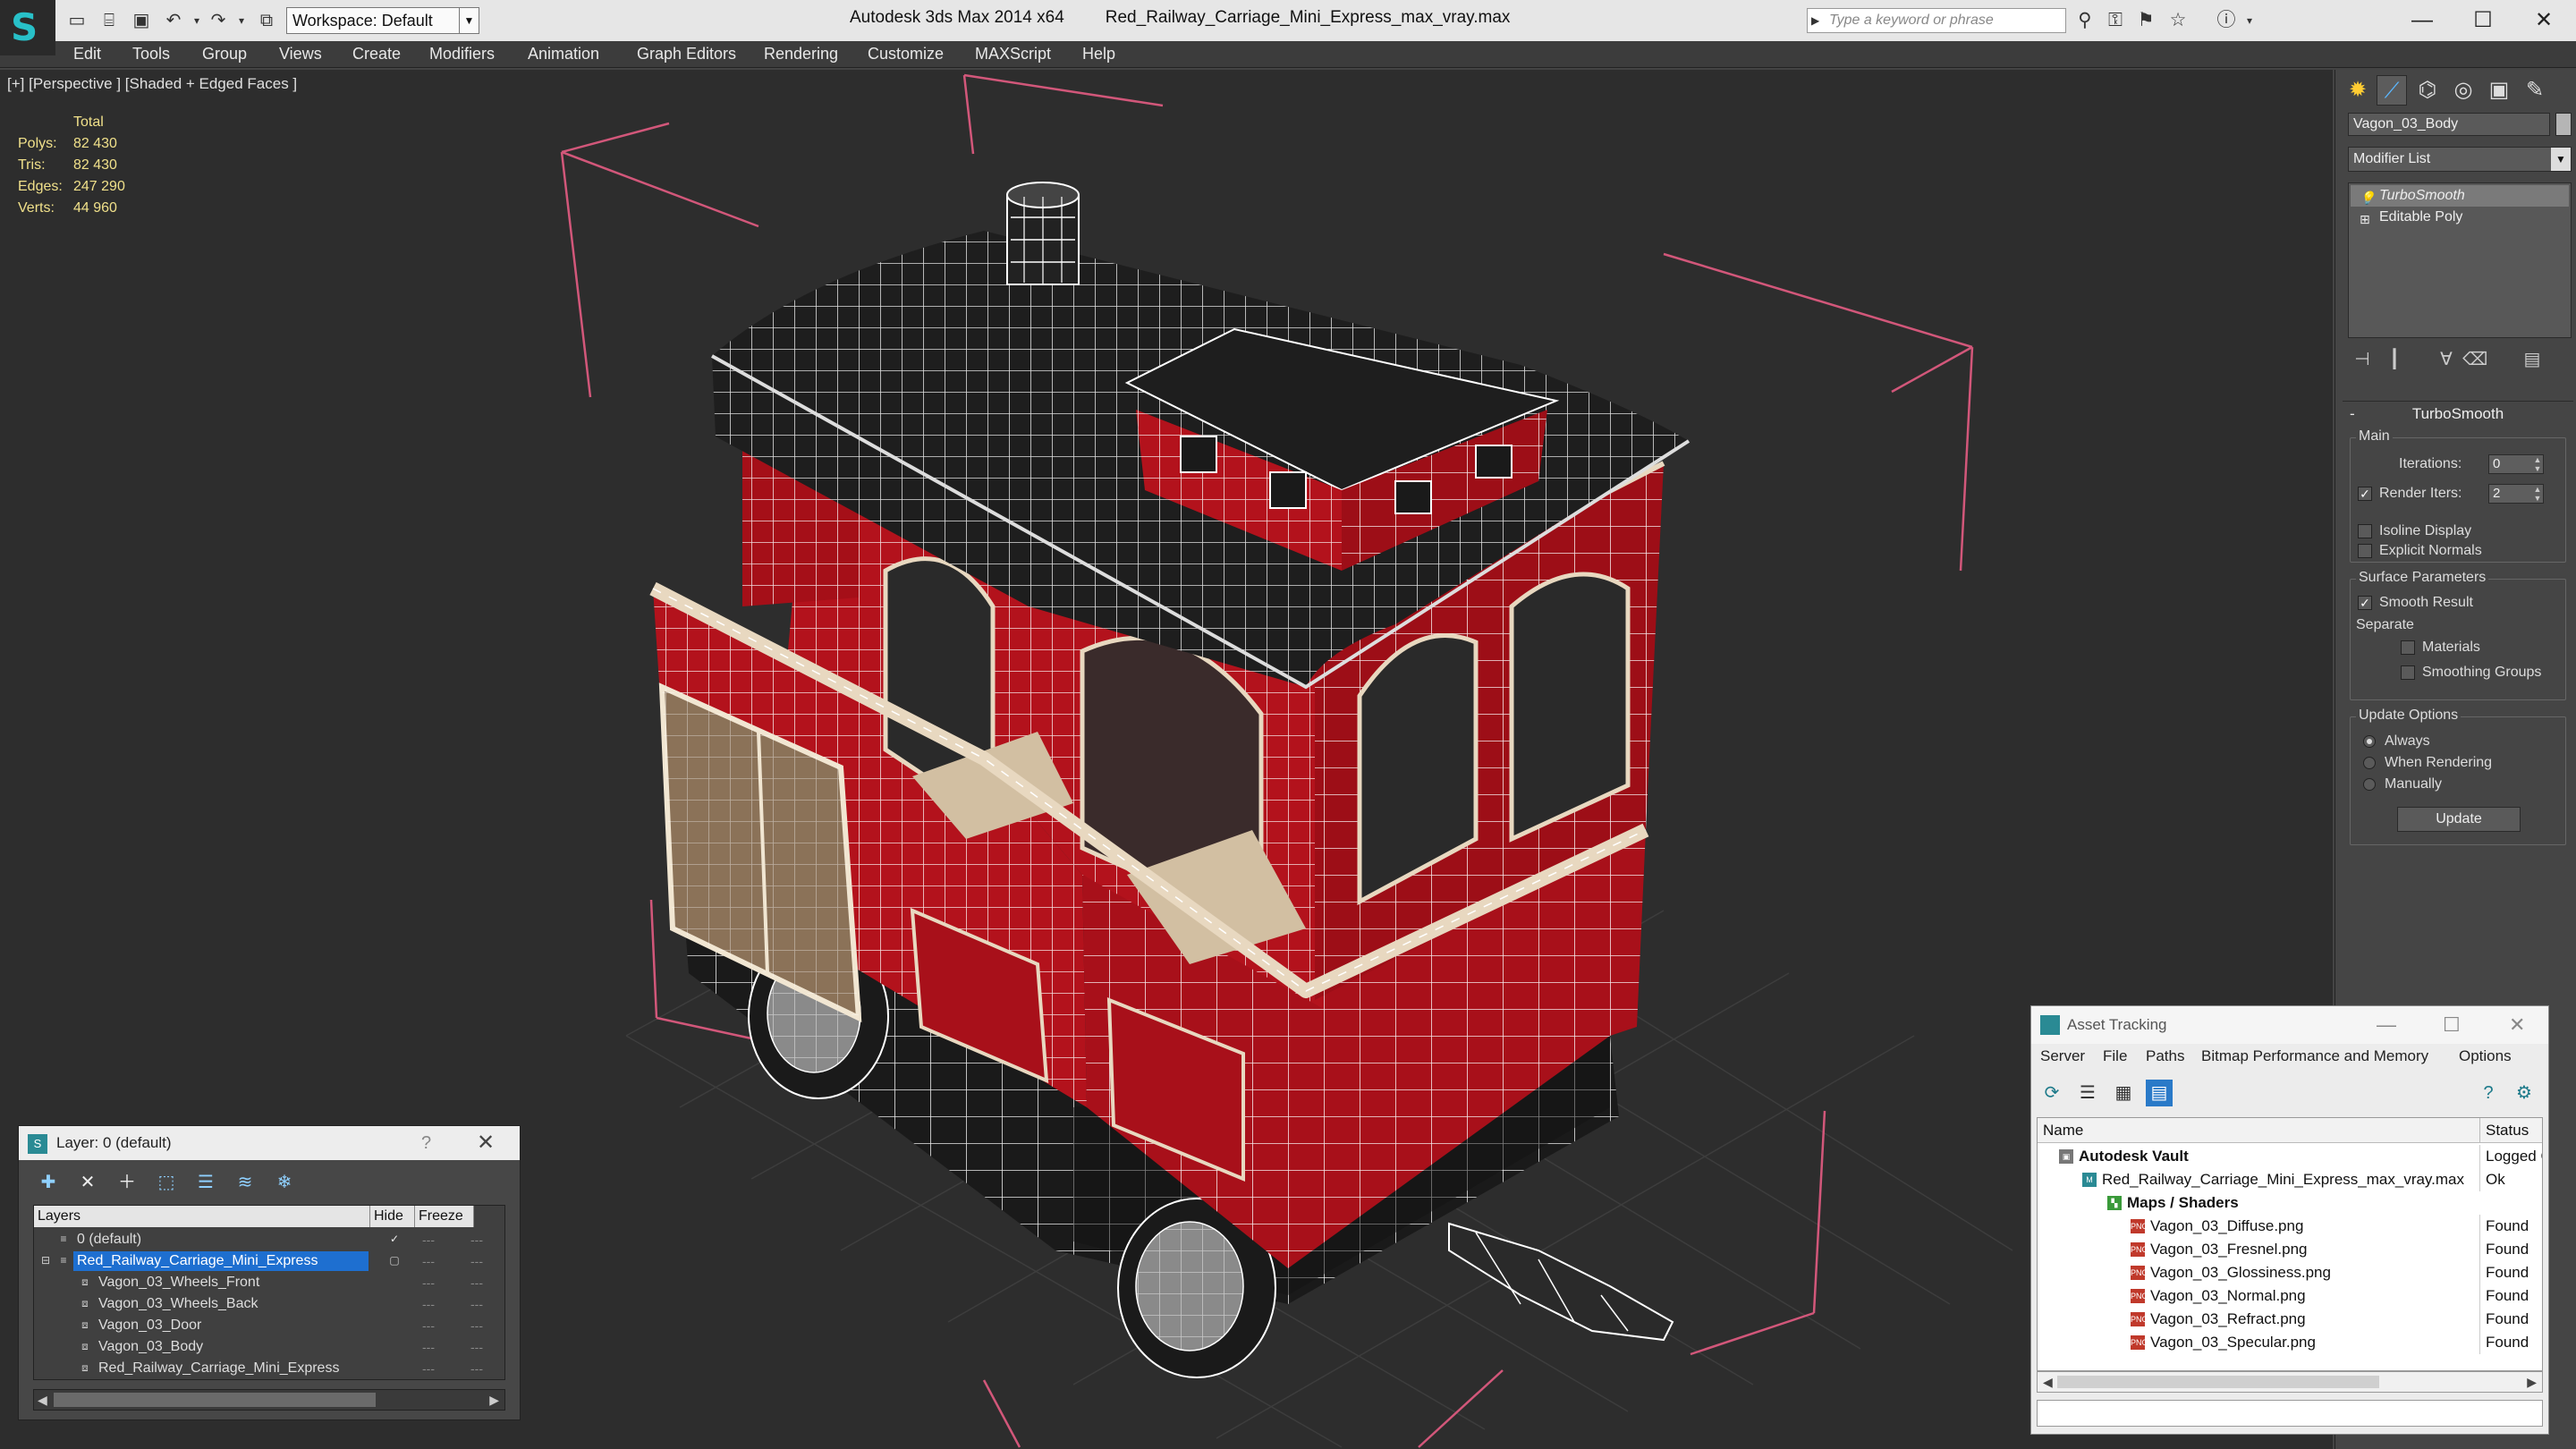  What do you see at coordinates (141, 20) in the screenshot?
I see `save-file-icon: ▣` at bounding box center [141, 20].